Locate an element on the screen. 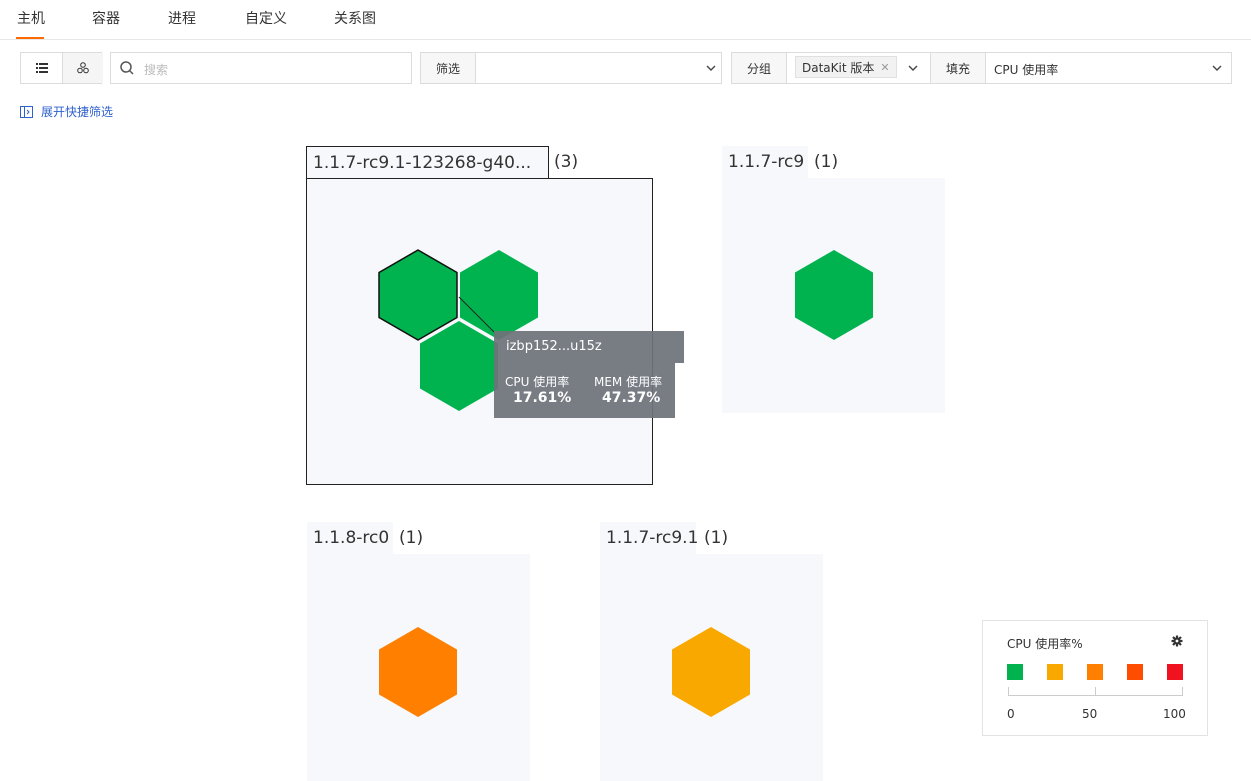 This screenshot has height=781, width=1251. honeycomb-view-button is located at coordinates (82, 68).